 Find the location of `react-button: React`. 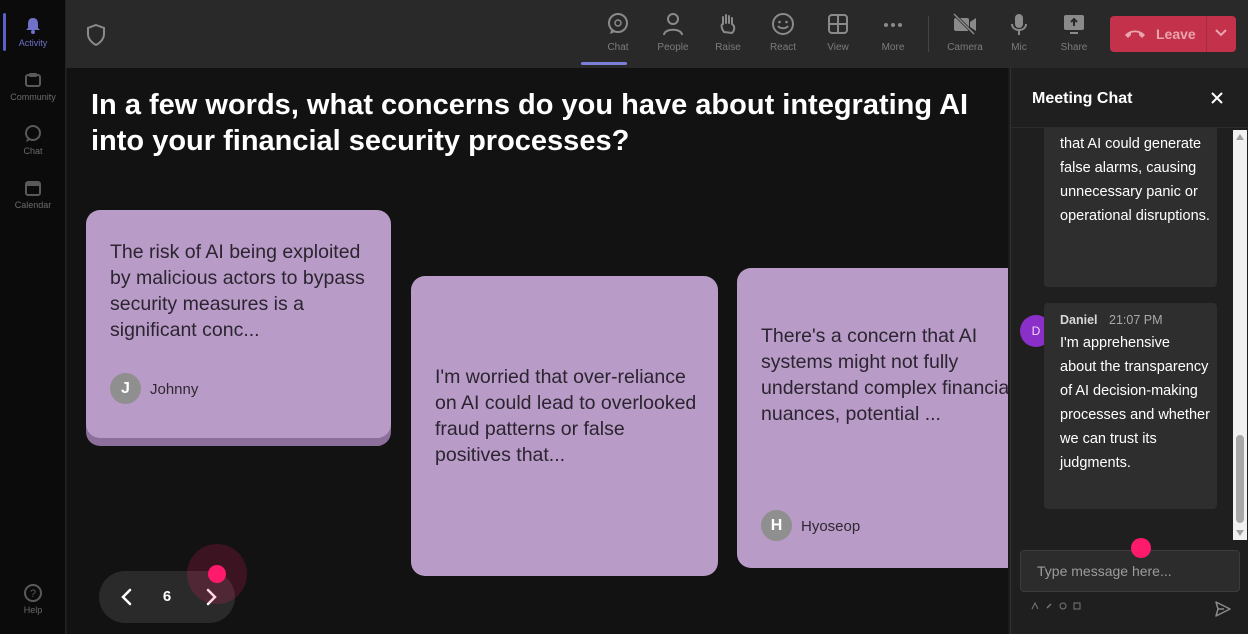

react-button: React is located at coordinates (783, 35).